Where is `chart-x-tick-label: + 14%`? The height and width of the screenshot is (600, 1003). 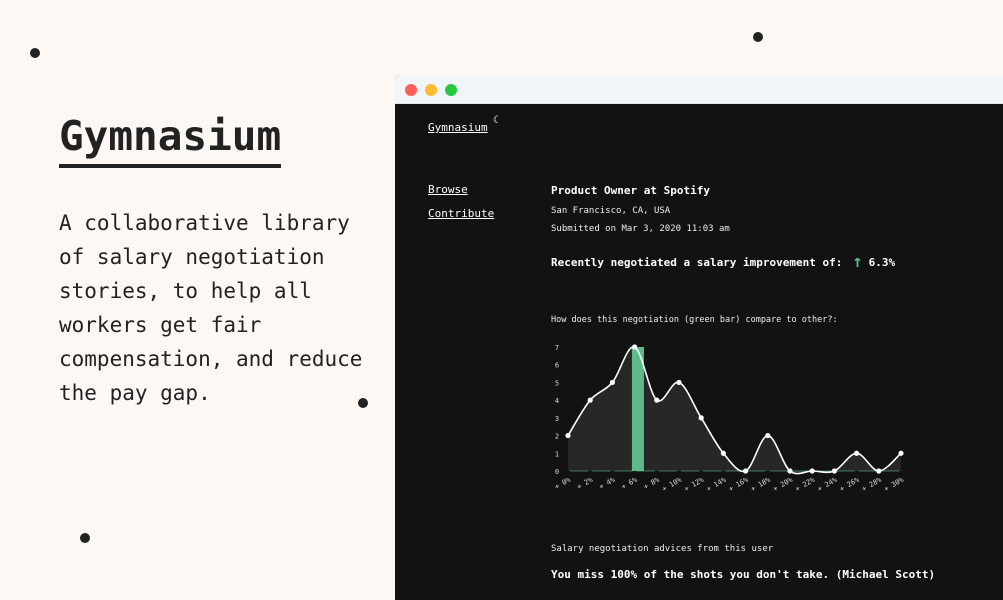
chart-x-tick-label: + 14% is located at coordinates (716, 484).